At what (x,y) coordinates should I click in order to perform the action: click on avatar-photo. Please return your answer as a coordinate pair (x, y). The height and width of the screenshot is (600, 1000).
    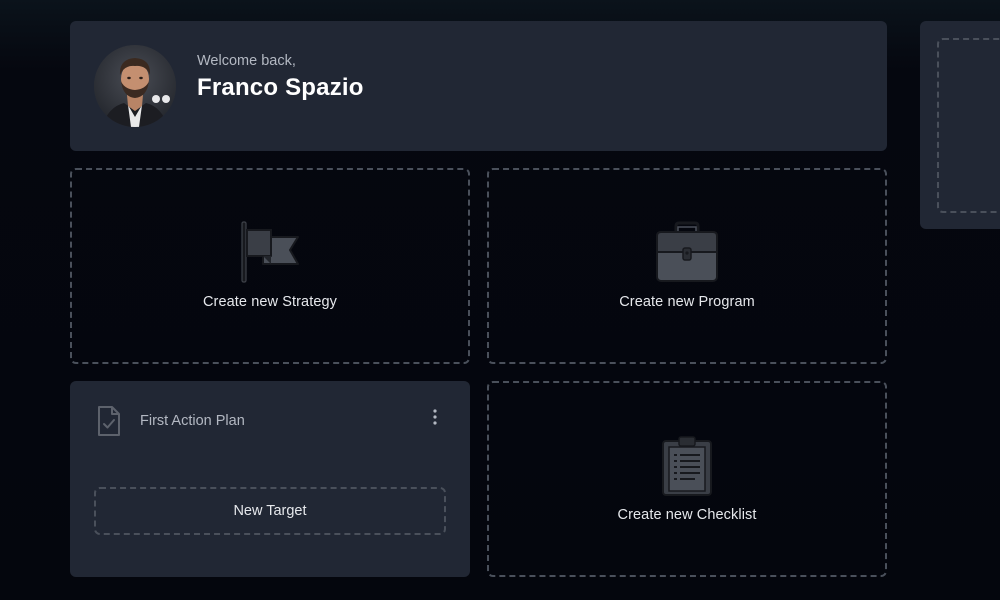
    Looking at the image, I should click on (135, 86).